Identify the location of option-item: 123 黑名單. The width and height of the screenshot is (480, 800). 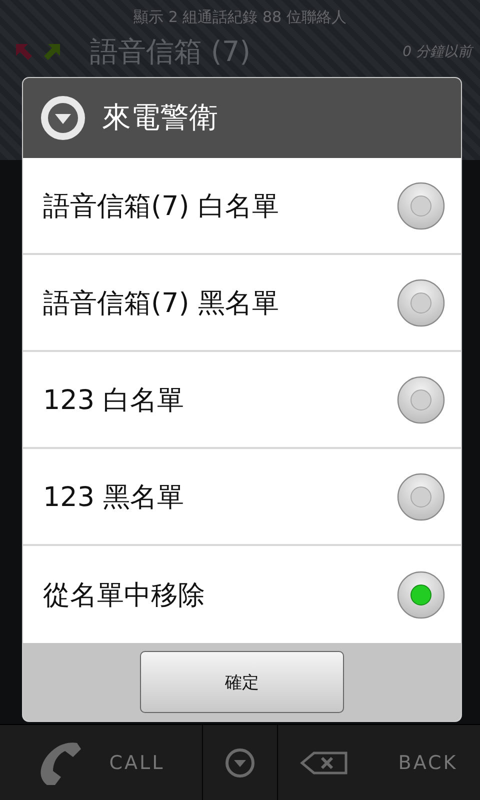
(242, 497).